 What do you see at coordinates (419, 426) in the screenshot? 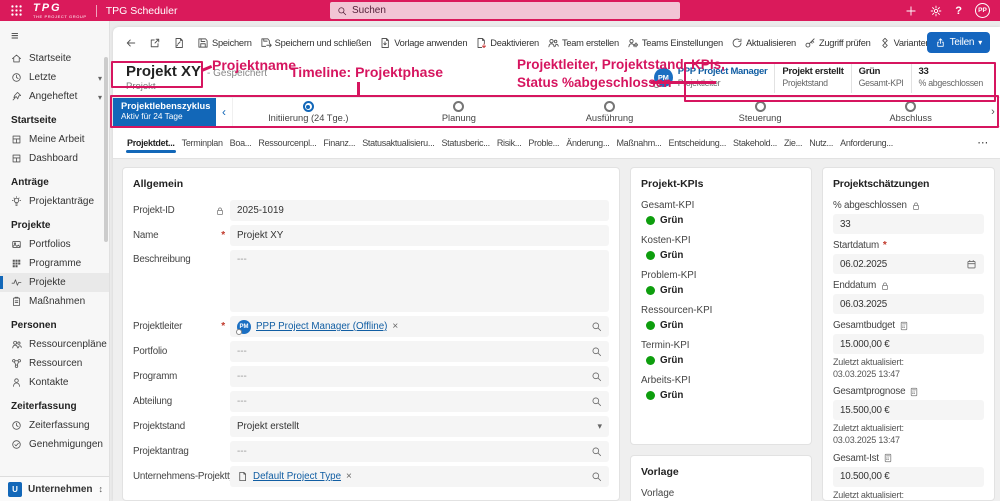
I see `projektstand-select: Projekt erstellt ▾` at bounding box center [419, 426].